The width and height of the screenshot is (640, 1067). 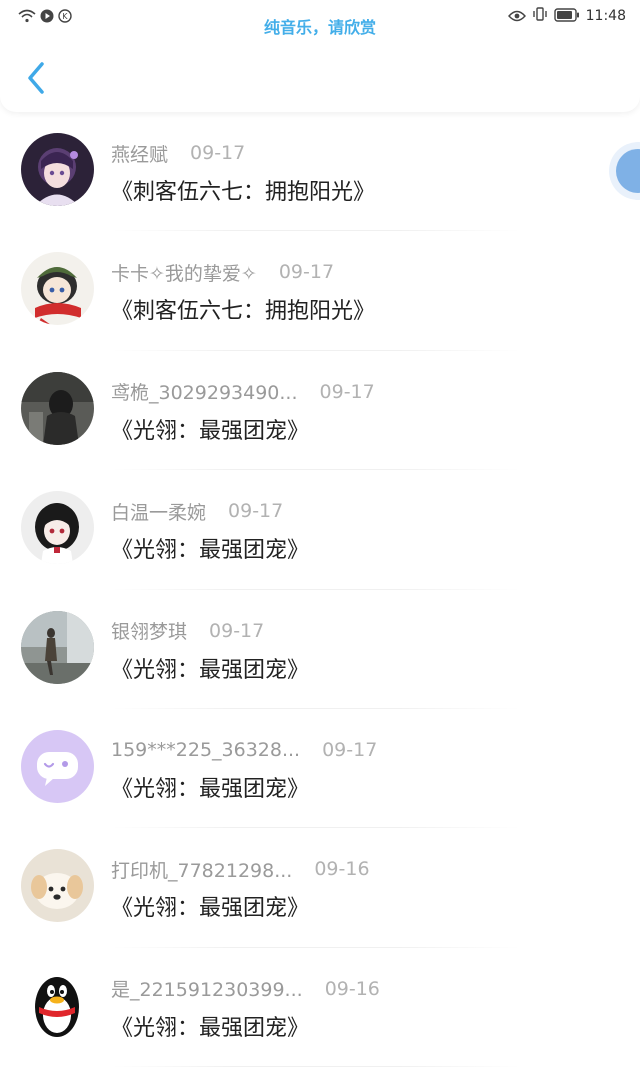 I want to click on chat-bubble-default-avatar, so click(x=57, y=766).